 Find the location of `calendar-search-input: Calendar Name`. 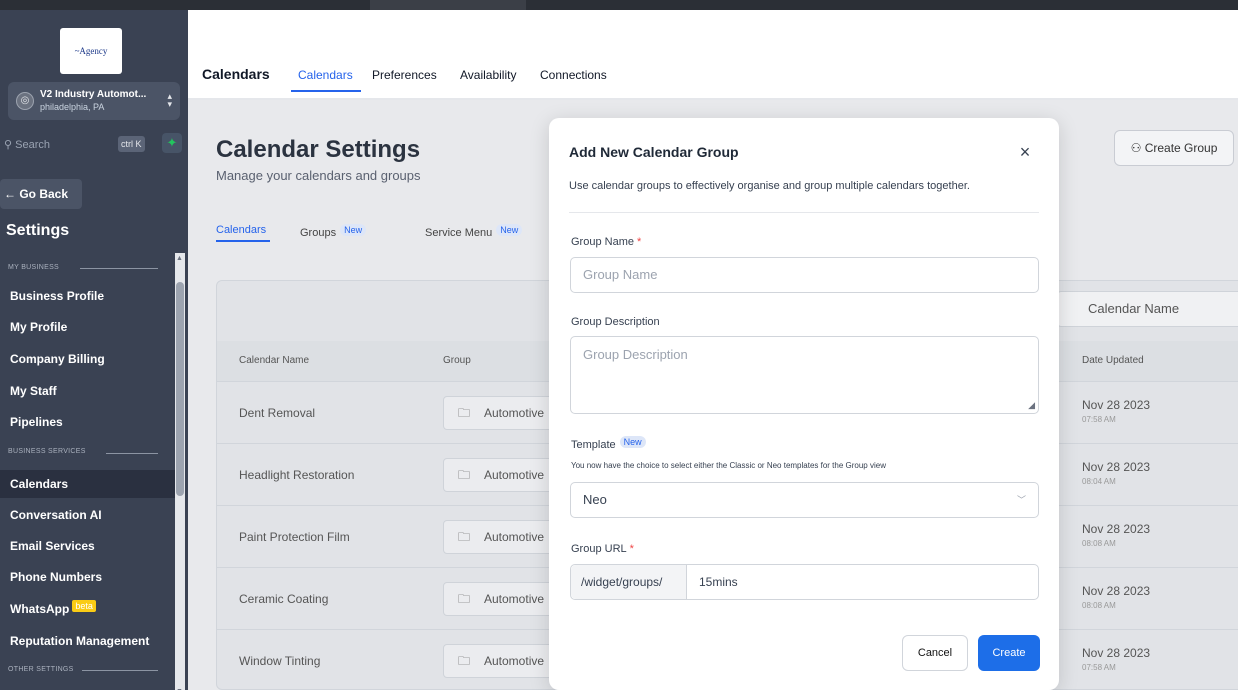

calendar-search-input: Calendar Name is located at coordinates (1147, 309).